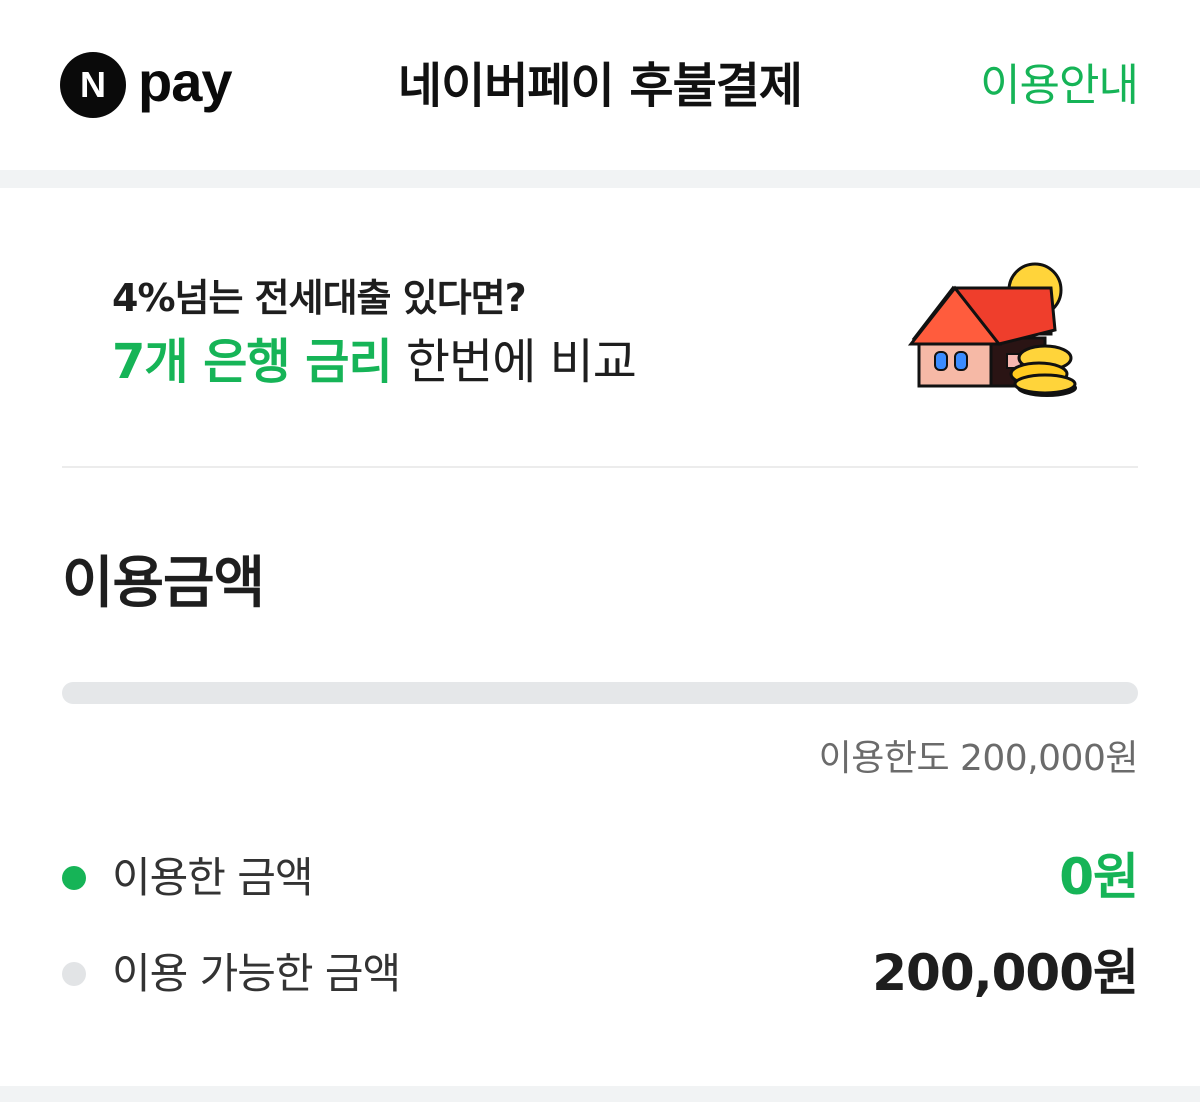 This screenshot has height=1102, width=1200. What do you see at coordinates (600, 878) in the screenshot?
I see `used-amount-row: 이용한 금액 0원` at bounding box center [600, 878].